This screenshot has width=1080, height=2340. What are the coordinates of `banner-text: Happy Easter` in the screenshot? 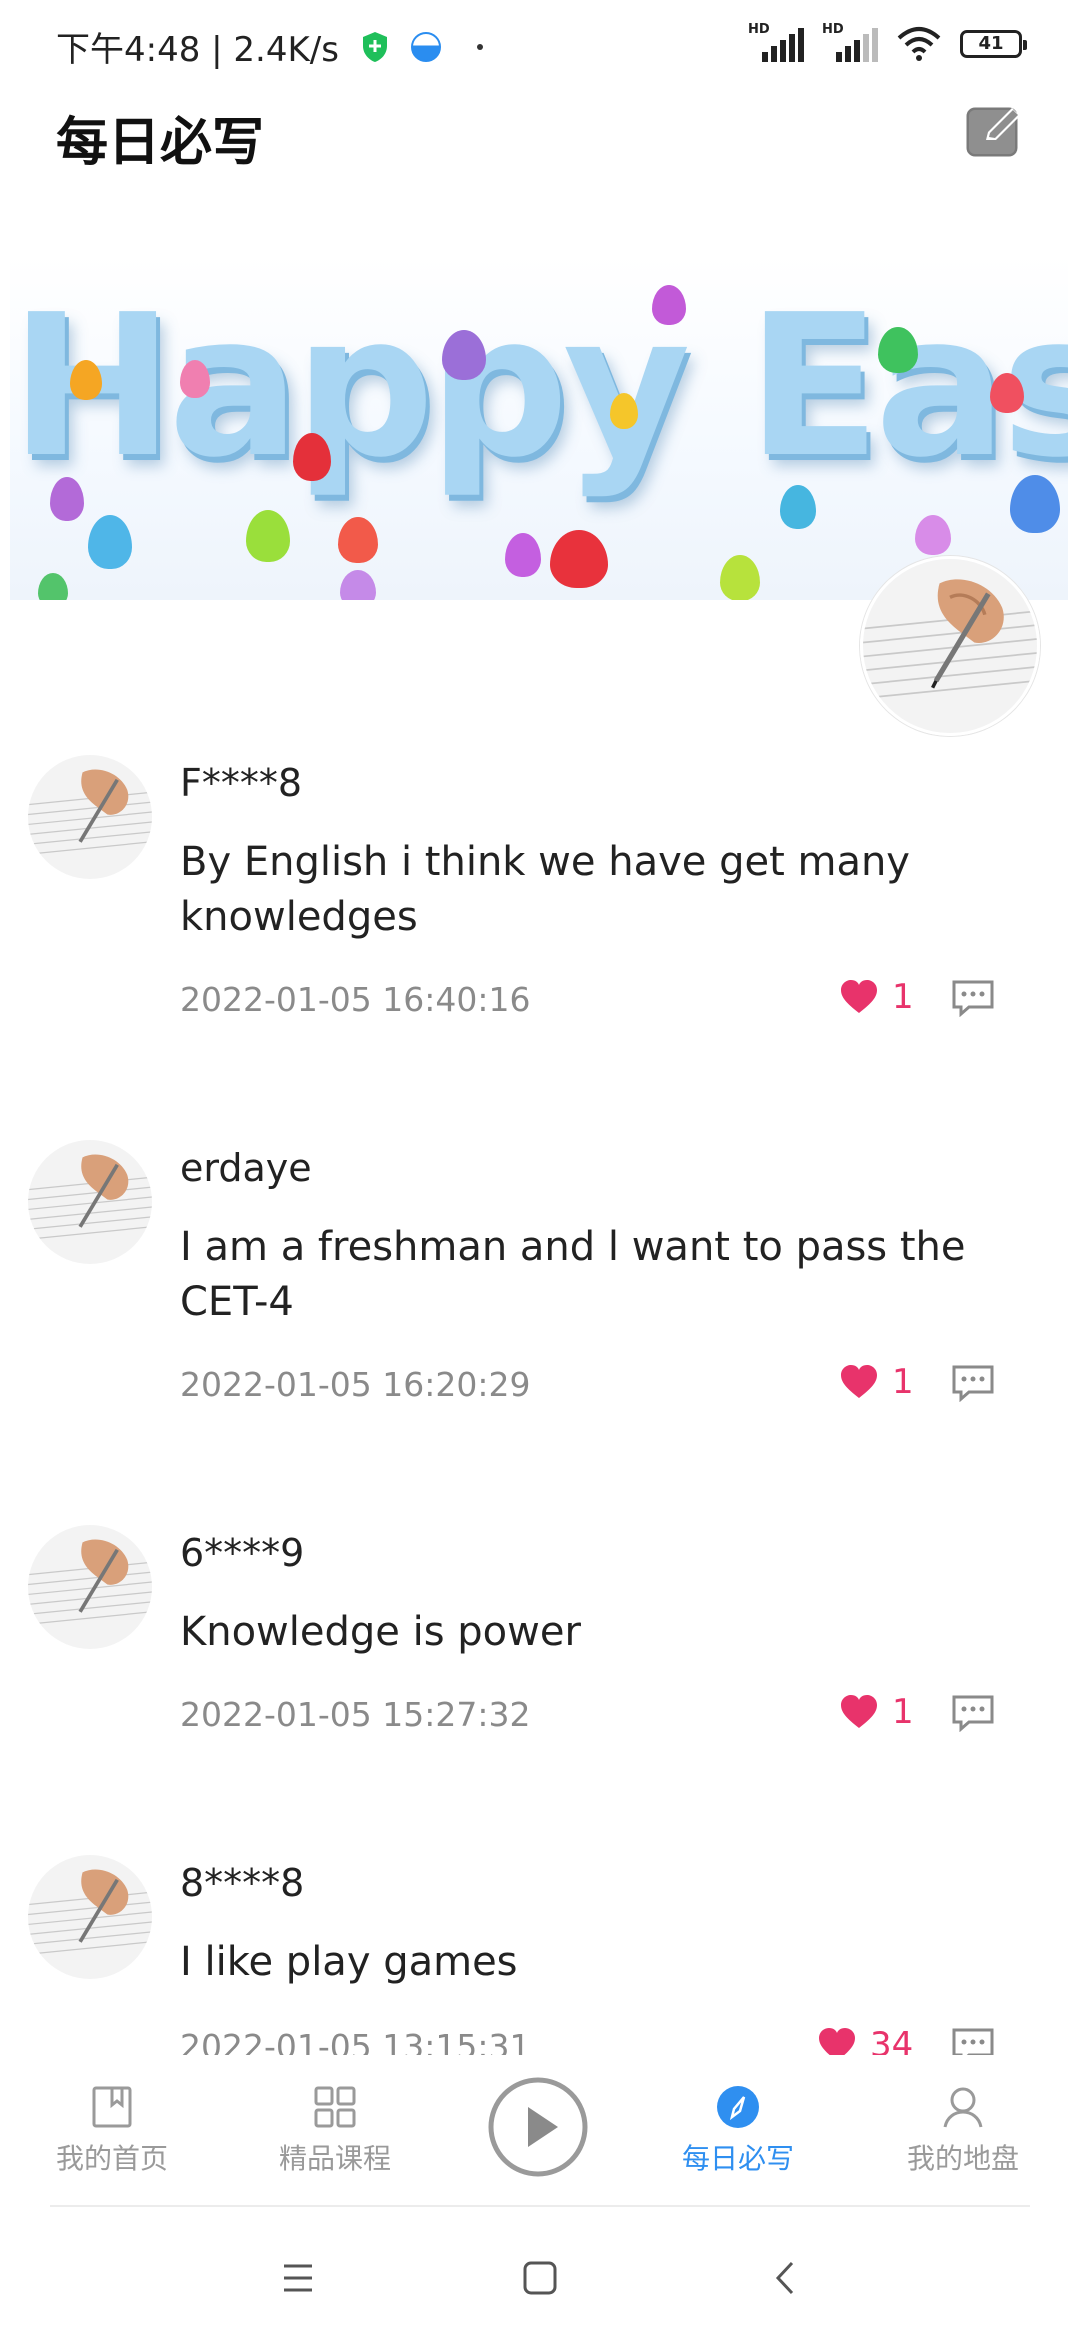 It's located at (539, 387).